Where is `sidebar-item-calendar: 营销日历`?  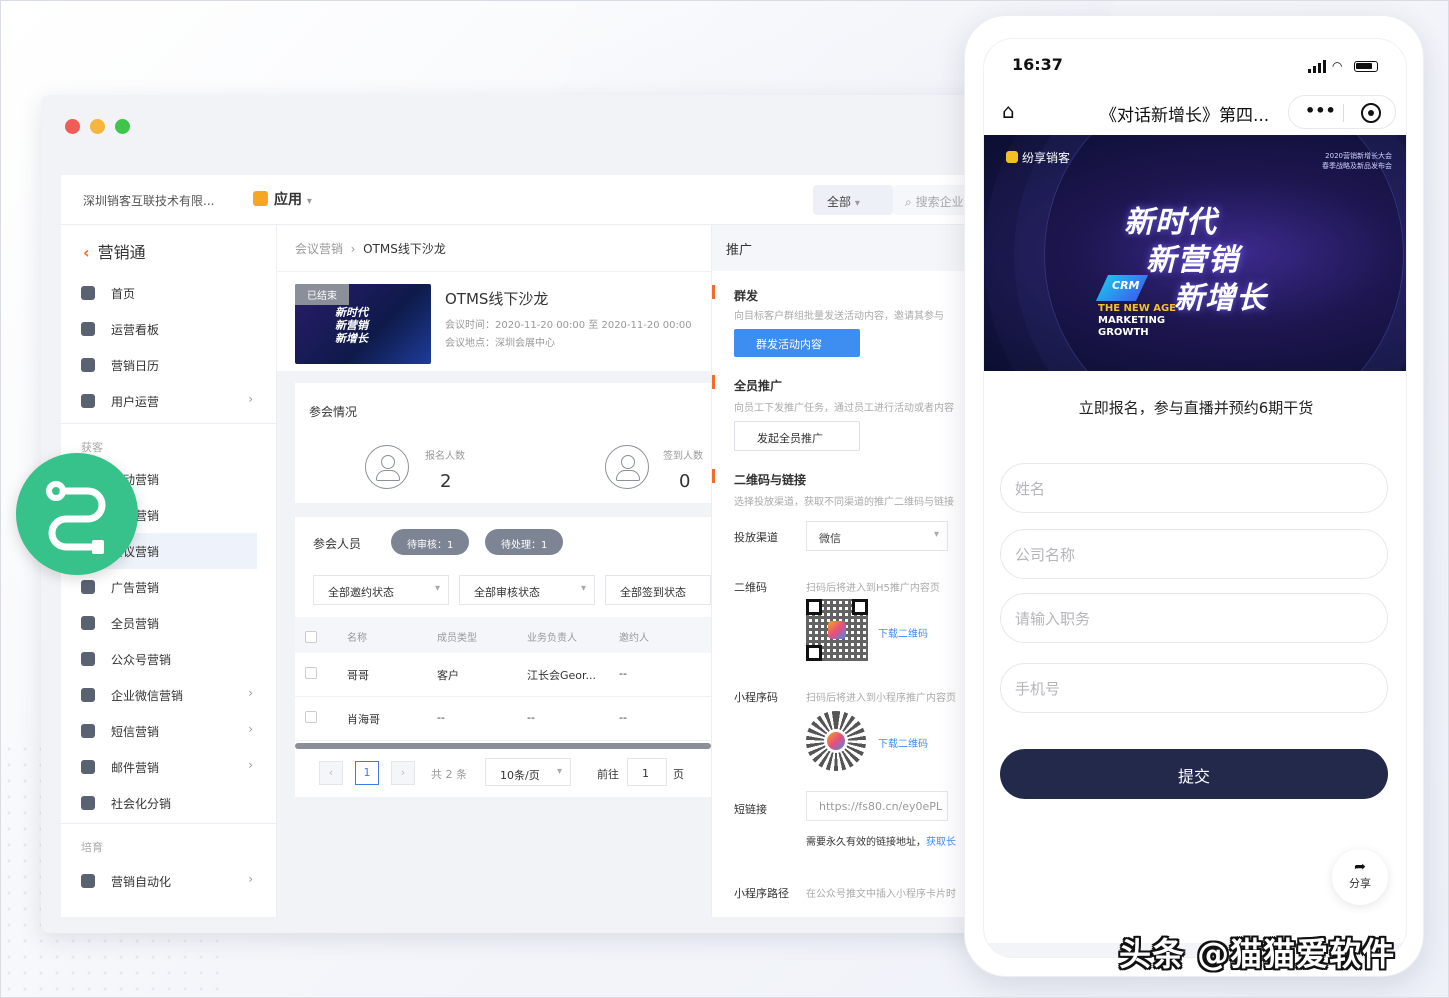
sidebar-item-calendar: 营销日历 is located at coordinates (179, 365).